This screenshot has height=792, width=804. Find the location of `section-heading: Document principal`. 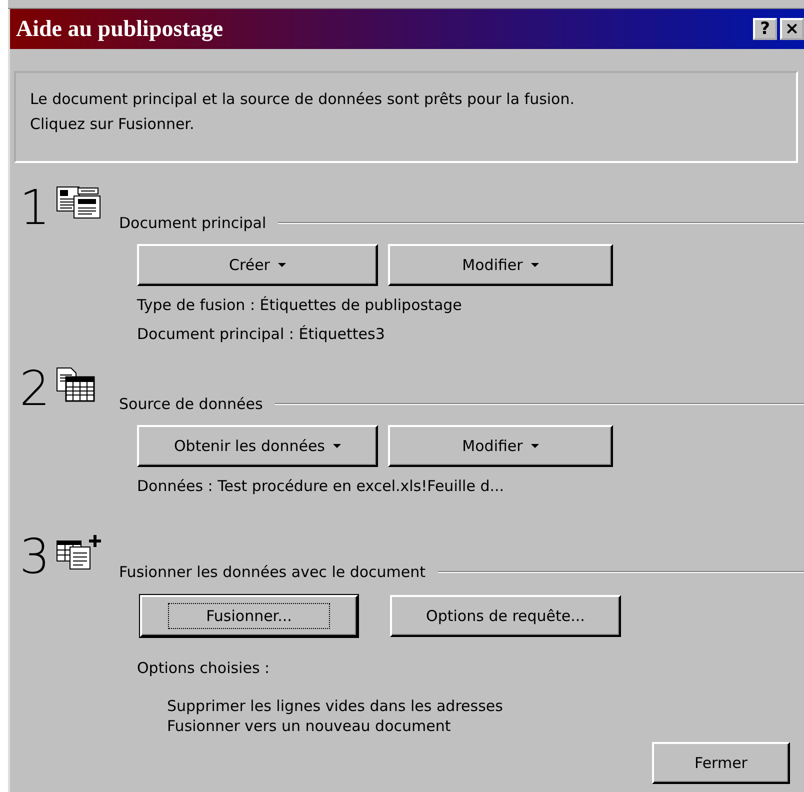

section-heading: Document principal is located at coordinates (192, 223).